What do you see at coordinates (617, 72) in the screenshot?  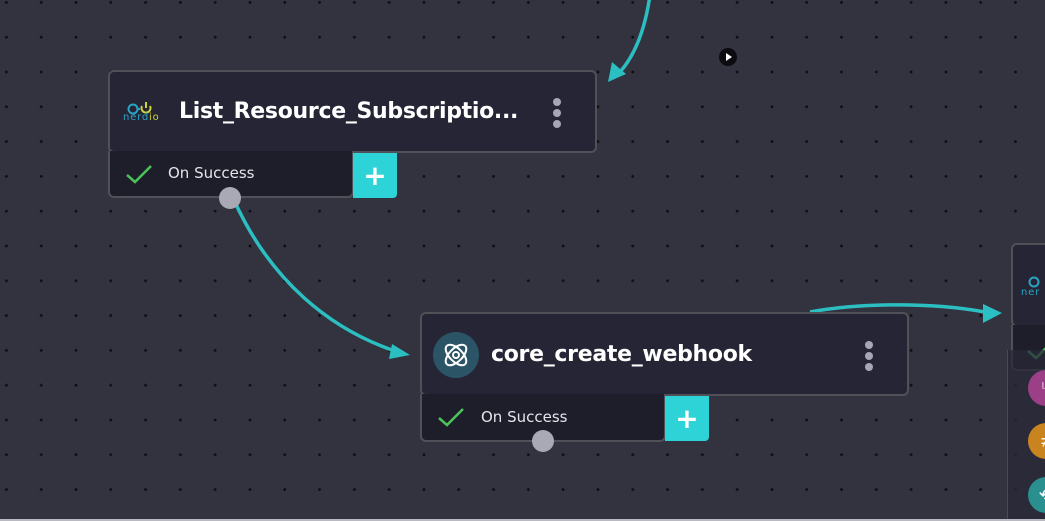 I see `edge-arrowhead-top` at bounding box center [617, 72].